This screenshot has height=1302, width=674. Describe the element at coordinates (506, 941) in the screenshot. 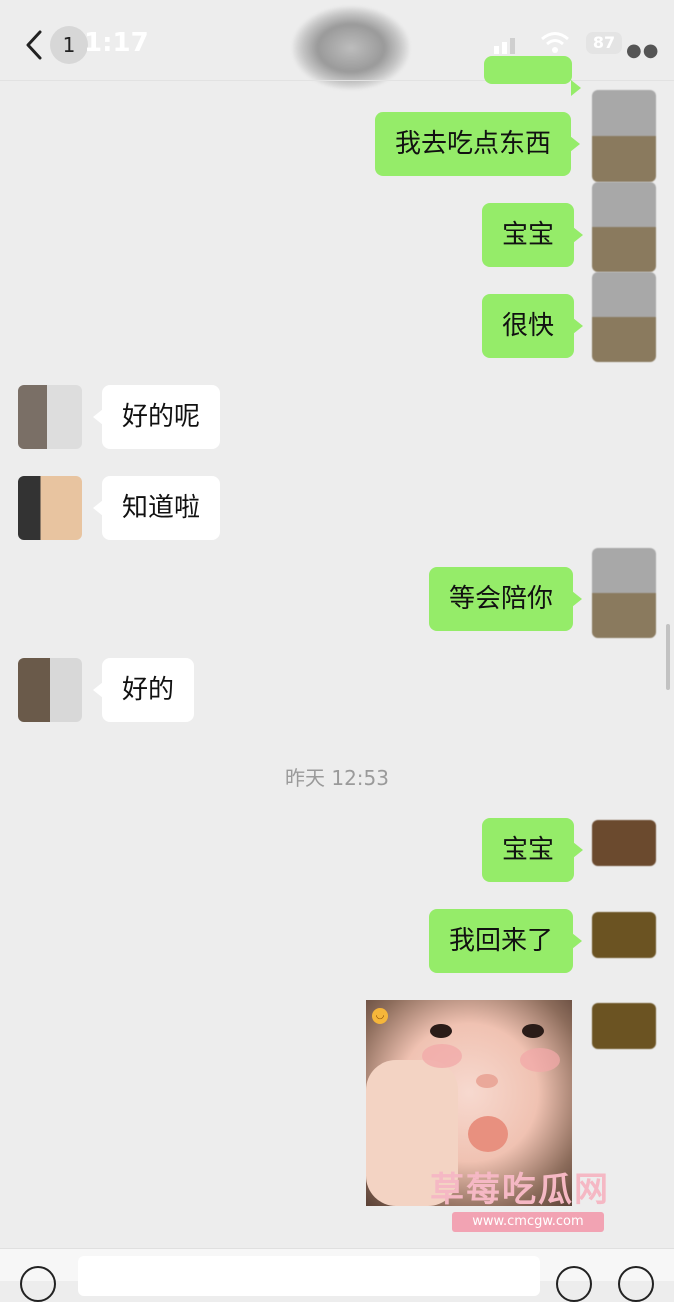

I see `message-bubble-outgoing: 我回来了` at that location.